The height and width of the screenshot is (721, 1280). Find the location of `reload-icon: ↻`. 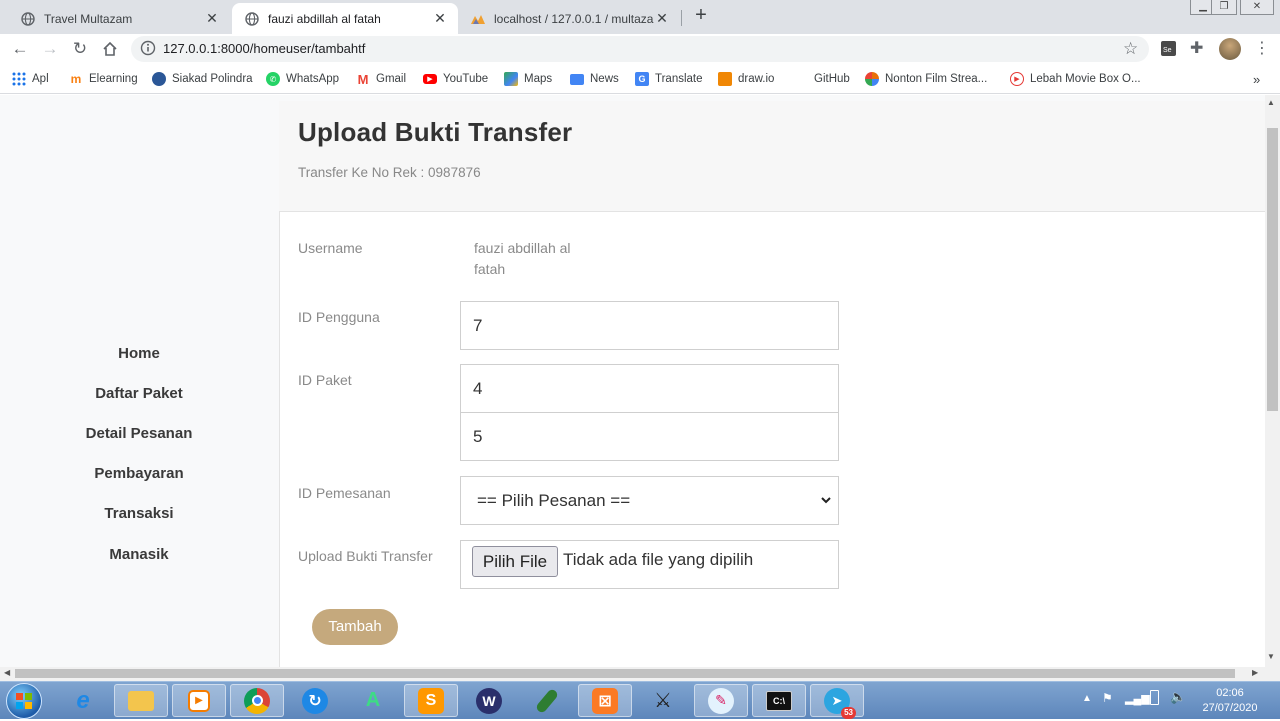

reload-icon: ↻ is located at coordinates (80, 49).